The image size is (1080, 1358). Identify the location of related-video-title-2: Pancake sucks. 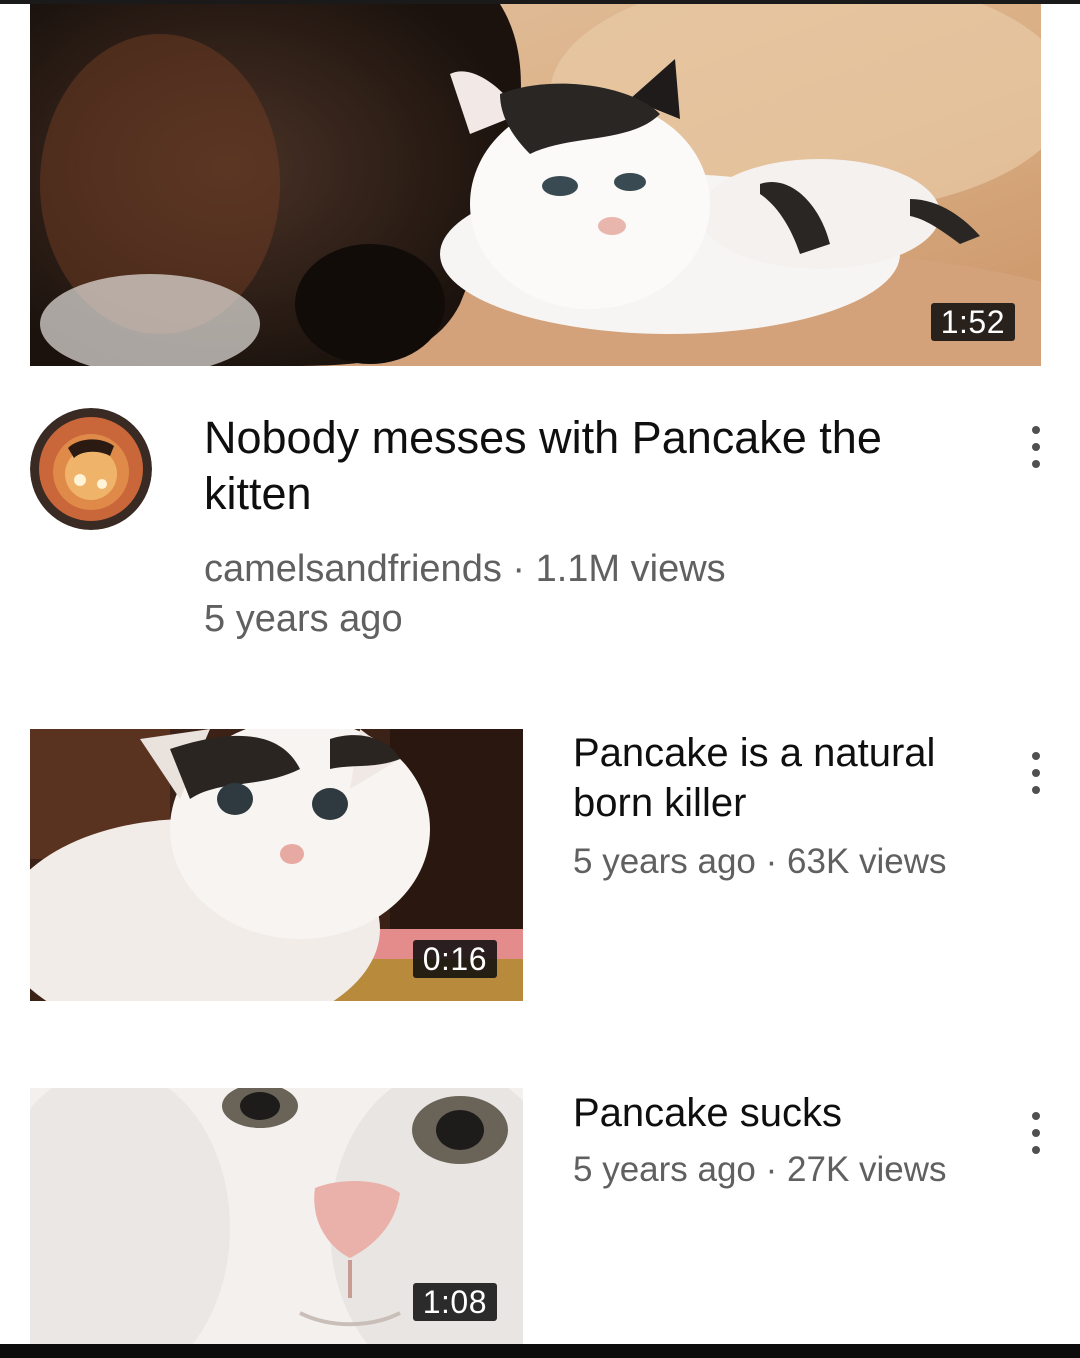
(778, 1113).